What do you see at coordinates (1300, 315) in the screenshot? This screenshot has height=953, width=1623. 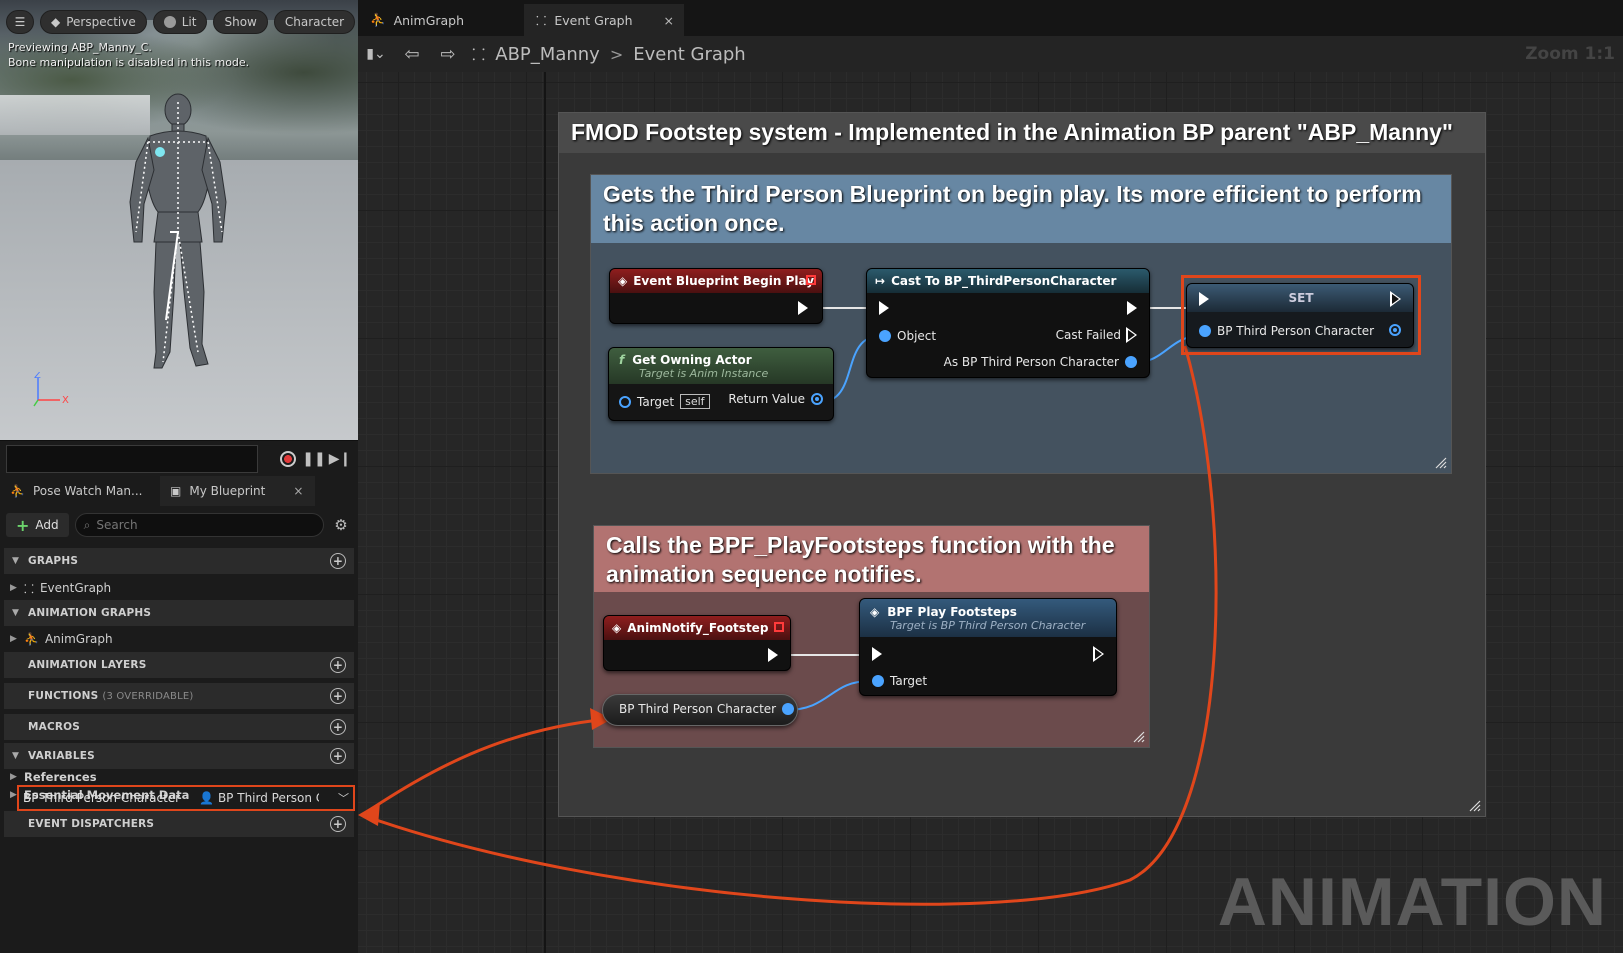 I see `node-set-variable: SET BP Third Person Character` at bounding box center [1300, 315].